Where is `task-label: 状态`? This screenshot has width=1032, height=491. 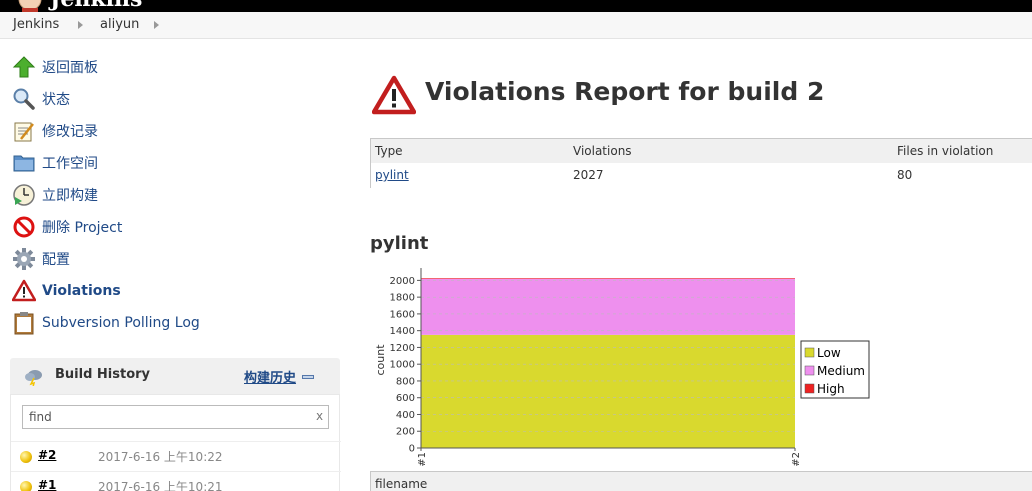
task-label: 状态 is located at coordinates (56, 100).